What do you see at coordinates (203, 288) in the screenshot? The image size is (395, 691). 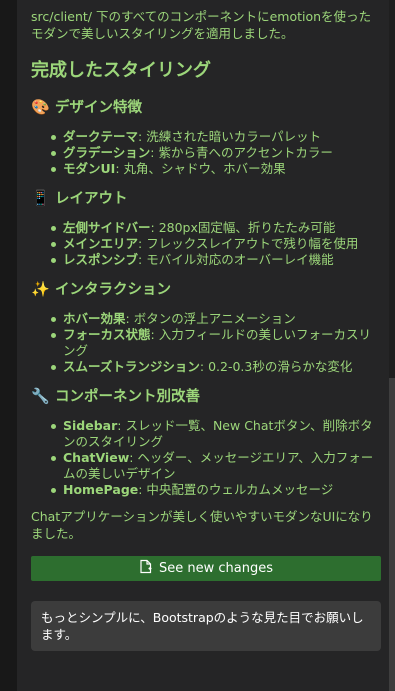 I see `section-heading: ✨ インタラクション` at bounding box center [203, 288].